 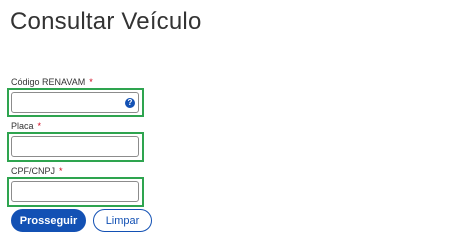 I want to click on placa-label-text: Placa, so click(x=22, y=126).